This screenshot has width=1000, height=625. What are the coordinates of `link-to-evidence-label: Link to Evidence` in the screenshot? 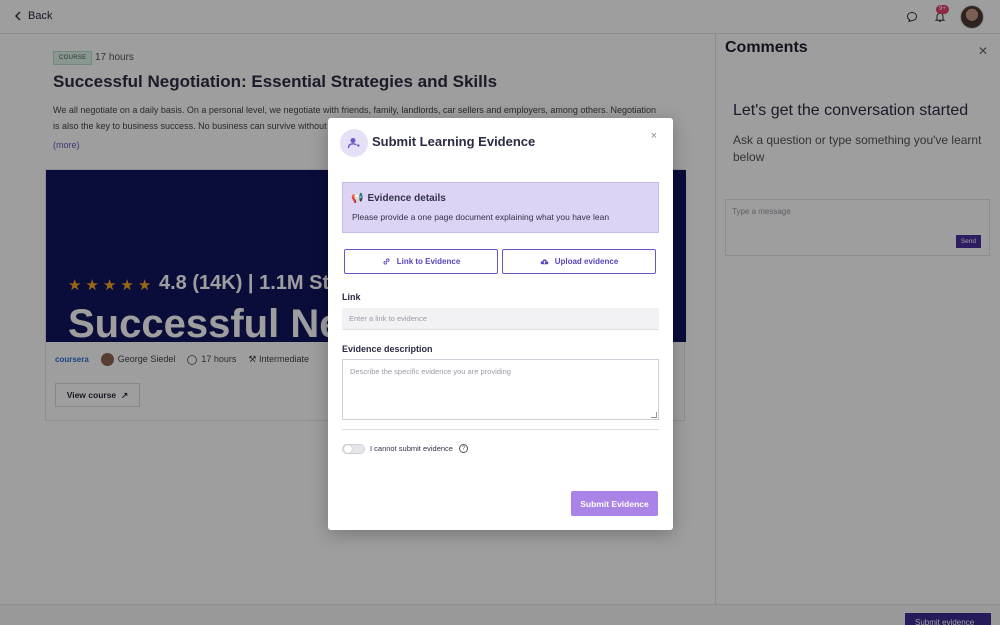 It's located at (428, 261).